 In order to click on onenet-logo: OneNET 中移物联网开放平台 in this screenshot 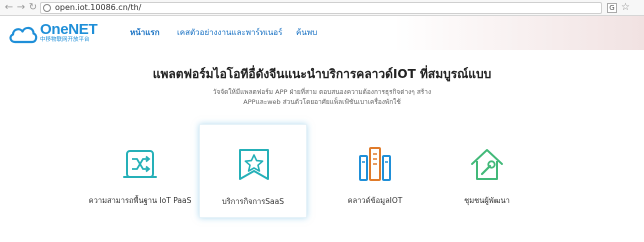, I will do `click(53, 34)`.